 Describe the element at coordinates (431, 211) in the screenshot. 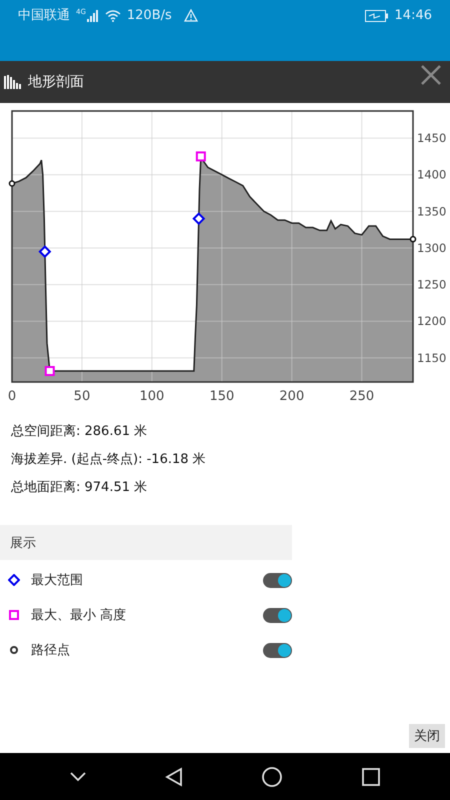

I see `axis-tick-label: 1350` at that location.